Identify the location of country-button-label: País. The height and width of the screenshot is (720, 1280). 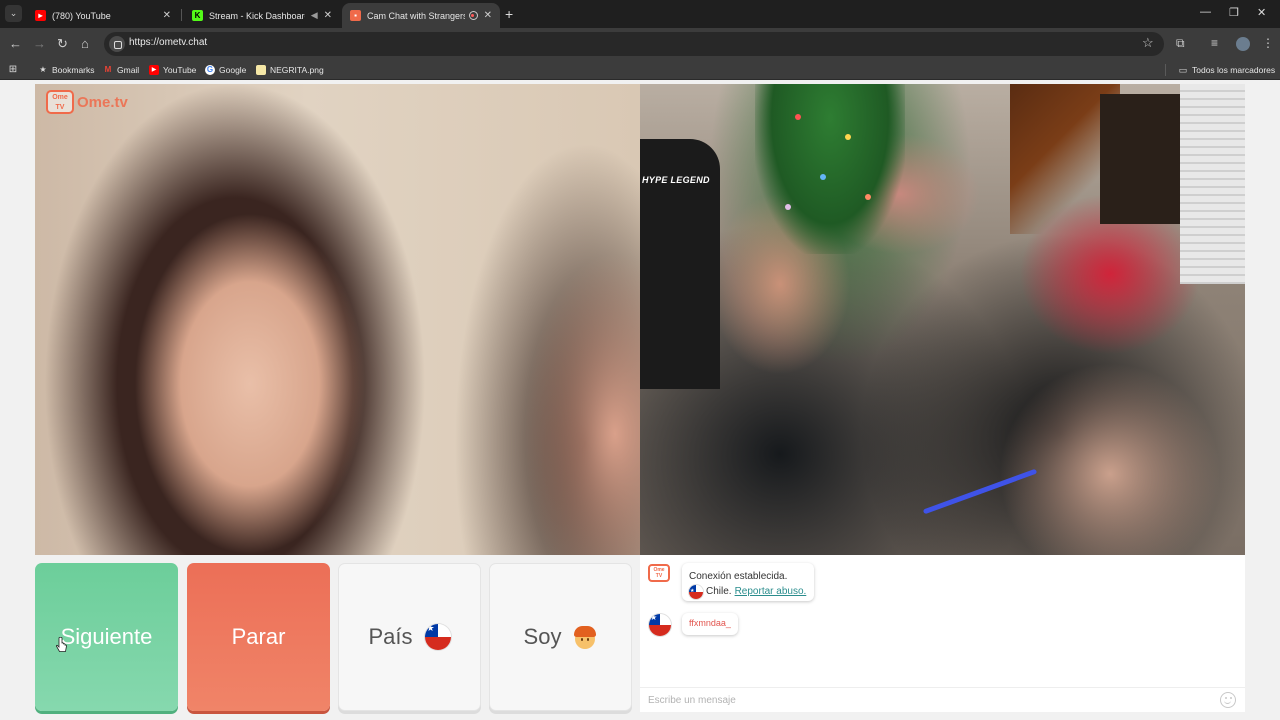
(390, 636).